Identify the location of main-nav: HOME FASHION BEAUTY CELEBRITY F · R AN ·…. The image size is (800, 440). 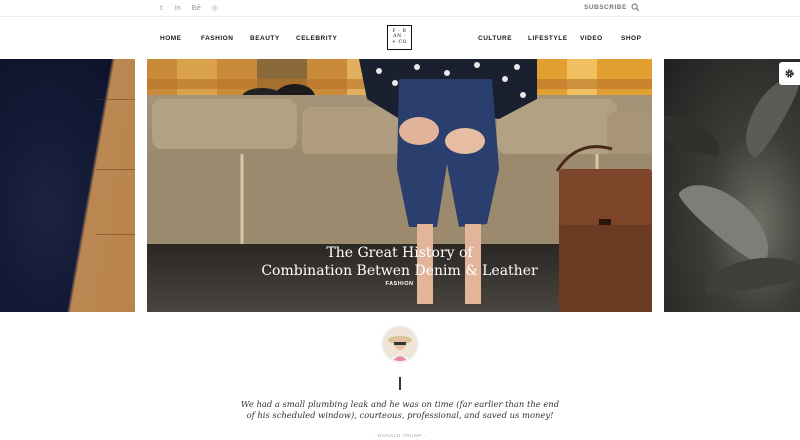
(400, 38).